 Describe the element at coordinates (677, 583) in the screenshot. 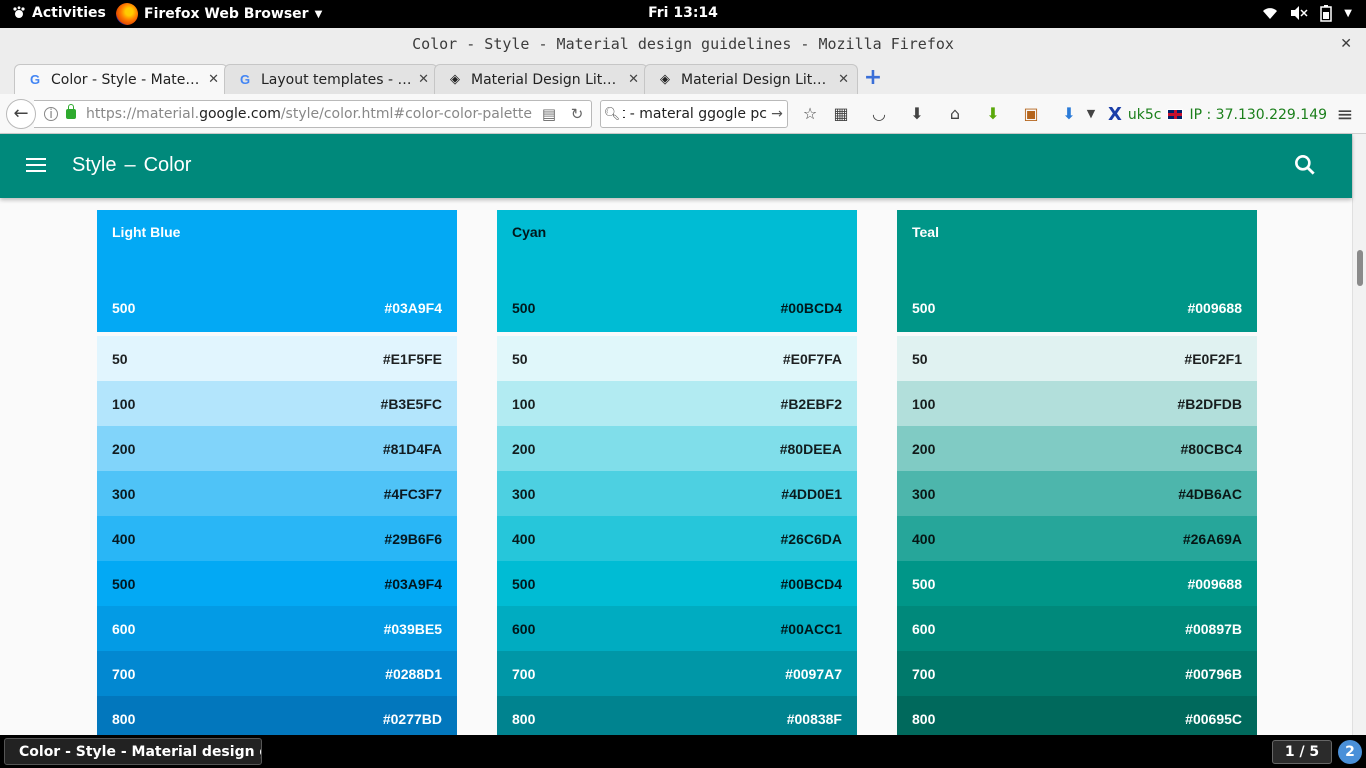

I see `swatch-row: 500 #00BCD4` at that location.